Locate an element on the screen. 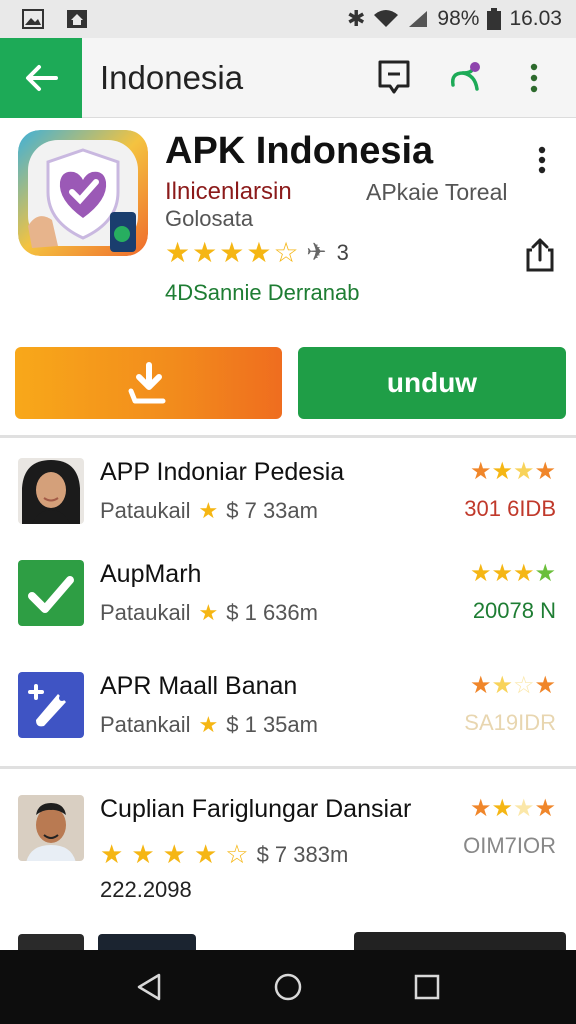 The image size is (576, 1024). wifi-icon is located at coordinates (386, 18).